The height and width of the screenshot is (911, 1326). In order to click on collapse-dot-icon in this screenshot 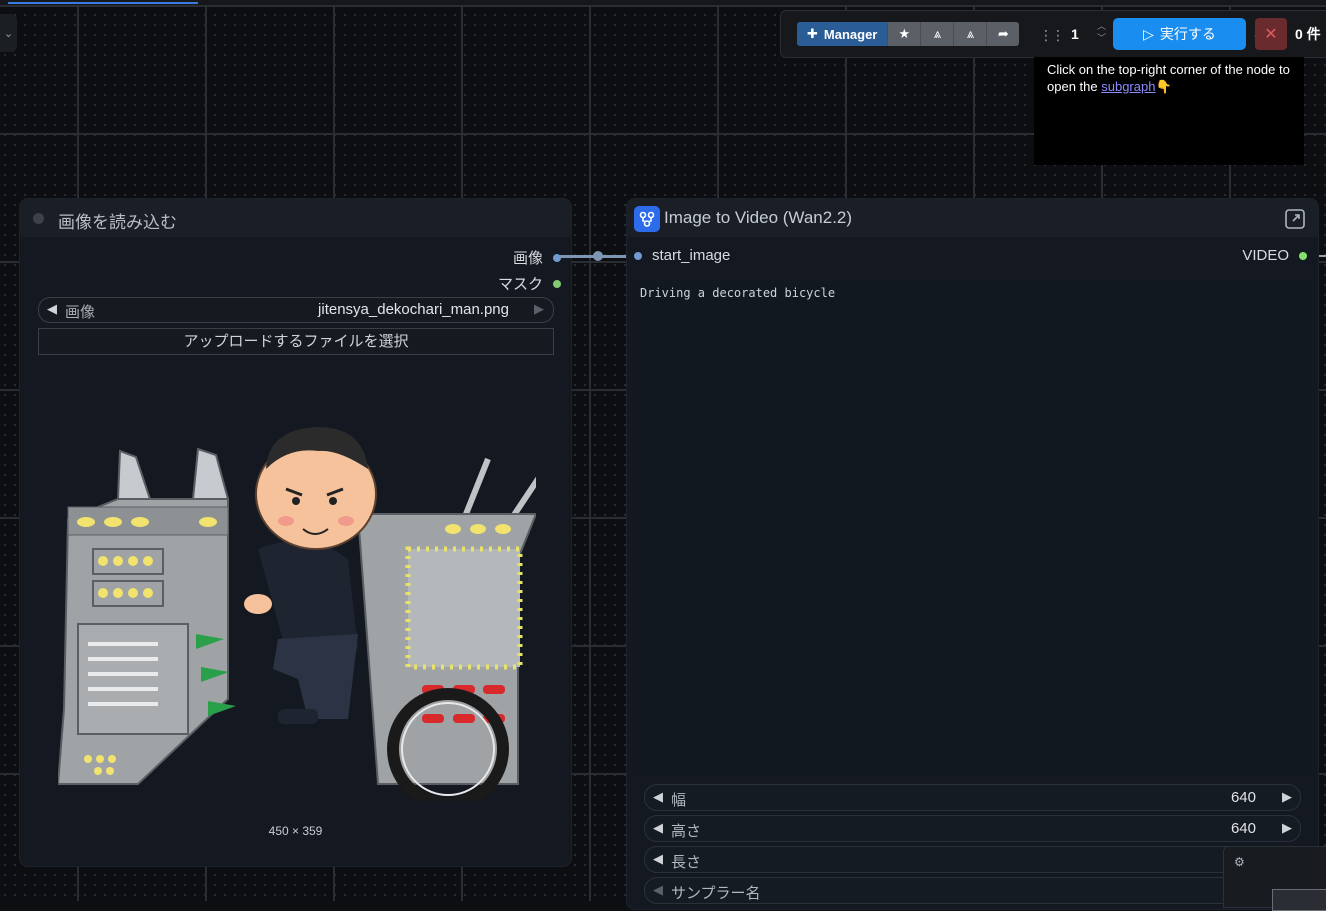, I will do `click(38, 218)`.